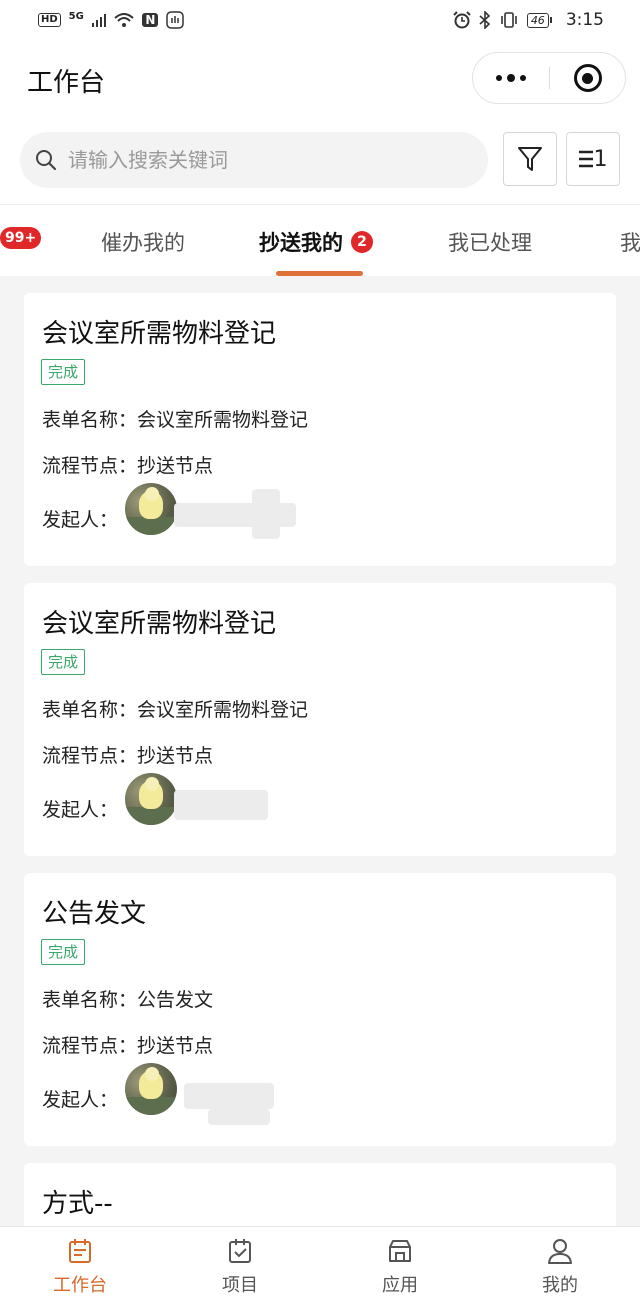 This screenshot has width=640, height=1306. What do you see at coordinates (584, 20) in the screenshot?
I see `status-time: 3:15` at bounding box center [584, 20].